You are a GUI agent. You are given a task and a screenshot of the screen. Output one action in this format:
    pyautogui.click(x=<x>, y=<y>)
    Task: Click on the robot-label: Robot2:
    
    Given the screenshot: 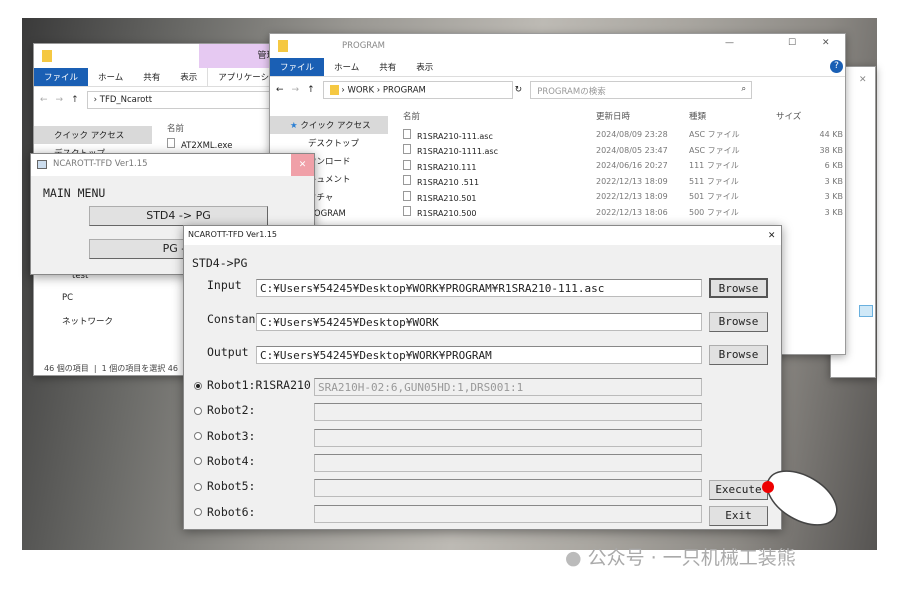 What is the action you would take?
    pyautogui.click(x=231, y=410)
    